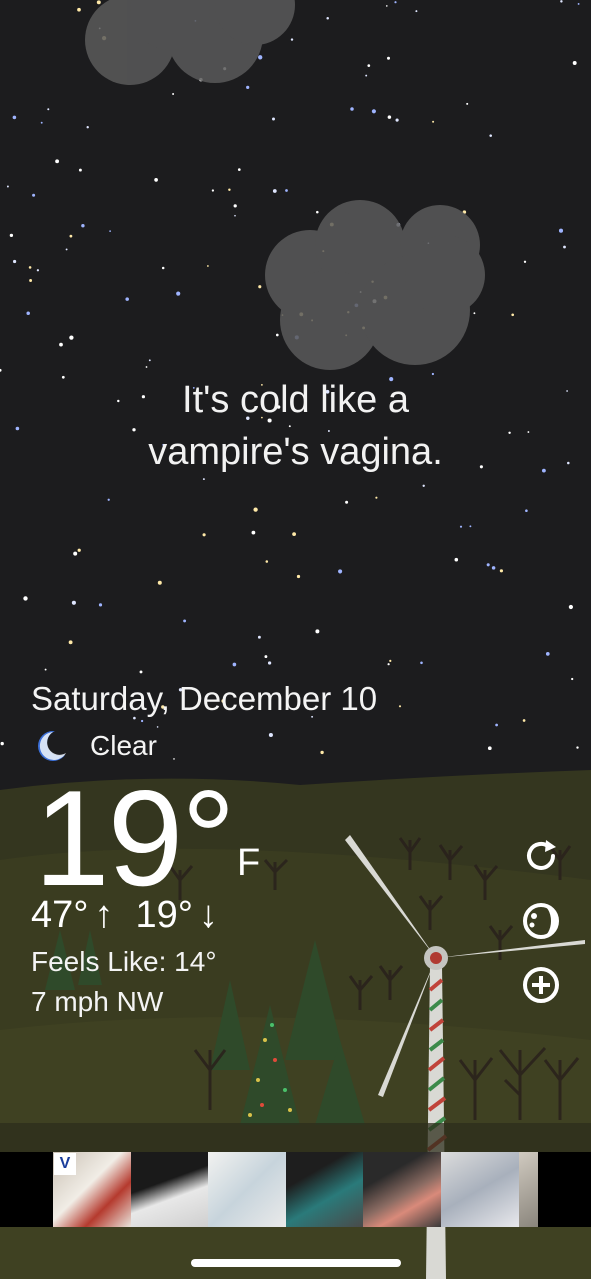 The width and height of the screenshot is (591, 1279). What do you see at coordinates (164, 915) in the screenshot?
I see `low-temperature: 19°` at bounding box center [164, 915].